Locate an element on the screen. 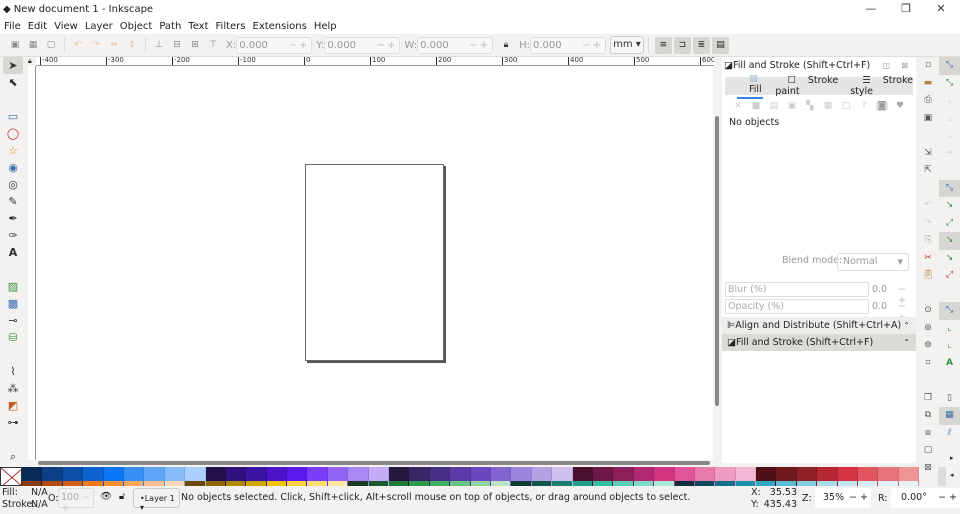 Image resolution: width=960 pixels, height=514 pixels. menu-extensions: Extensions is located at coordinates (280, 26).